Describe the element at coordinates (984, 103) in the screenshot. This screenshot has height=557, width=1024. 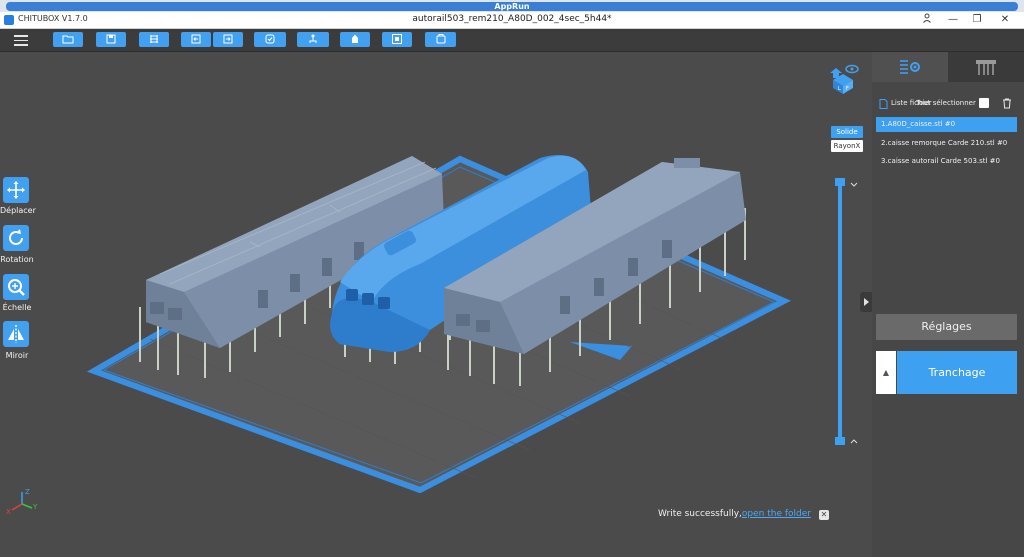
I see `select-all-checkbox` at that location.